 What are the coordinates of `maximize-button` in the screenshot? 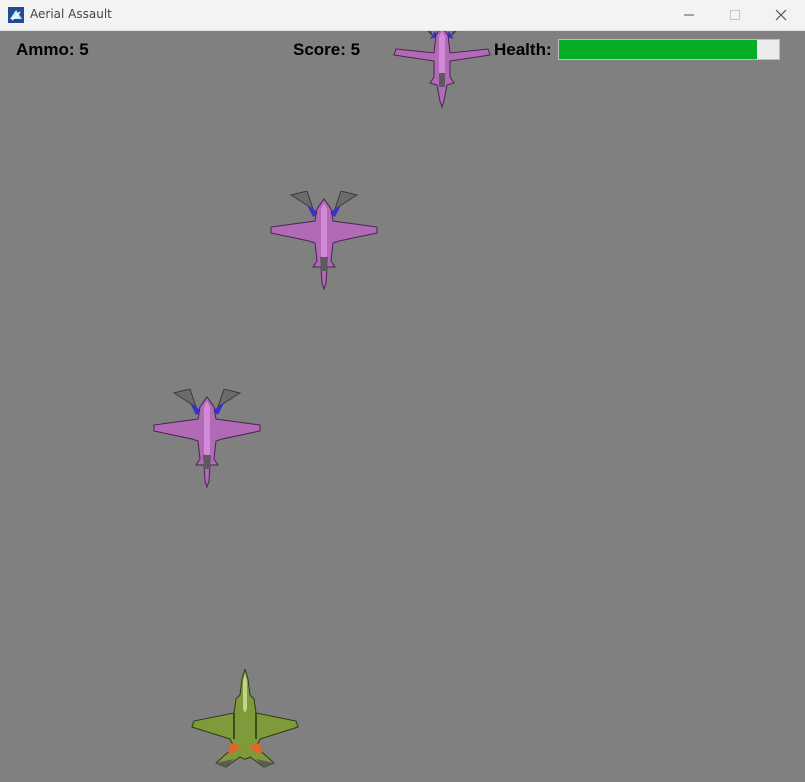 It's located at (736, 15).